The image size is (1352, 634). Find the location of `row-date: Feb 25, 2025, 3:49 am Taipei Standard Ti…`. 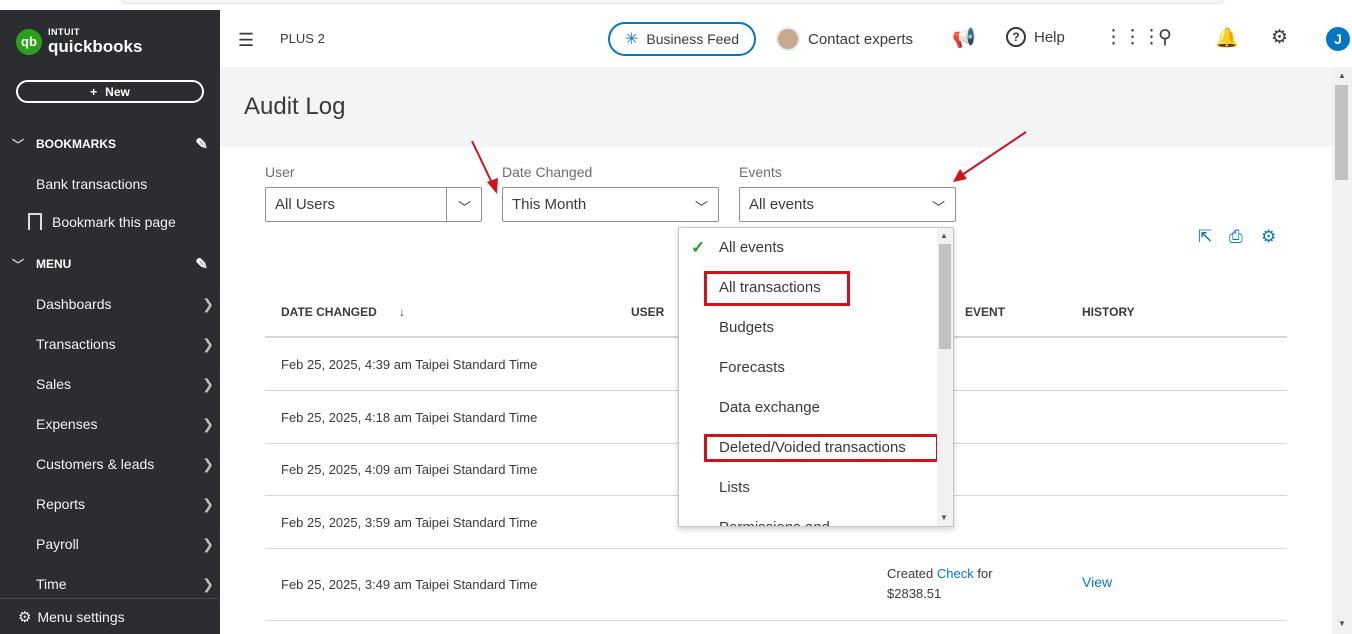

row-date: Feb 25, 2025, 3:49 am Taipei Standard Ti… is located at coordinates (409, 584).